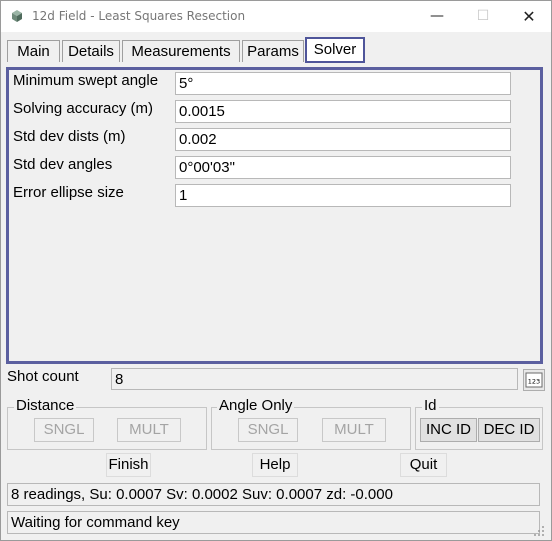 This screenshot has height=541, width=552. What do you see at coordinates (314, 379) in the screenshot?
I see `shot-count-field: 8` at bounding box center [314, 379].